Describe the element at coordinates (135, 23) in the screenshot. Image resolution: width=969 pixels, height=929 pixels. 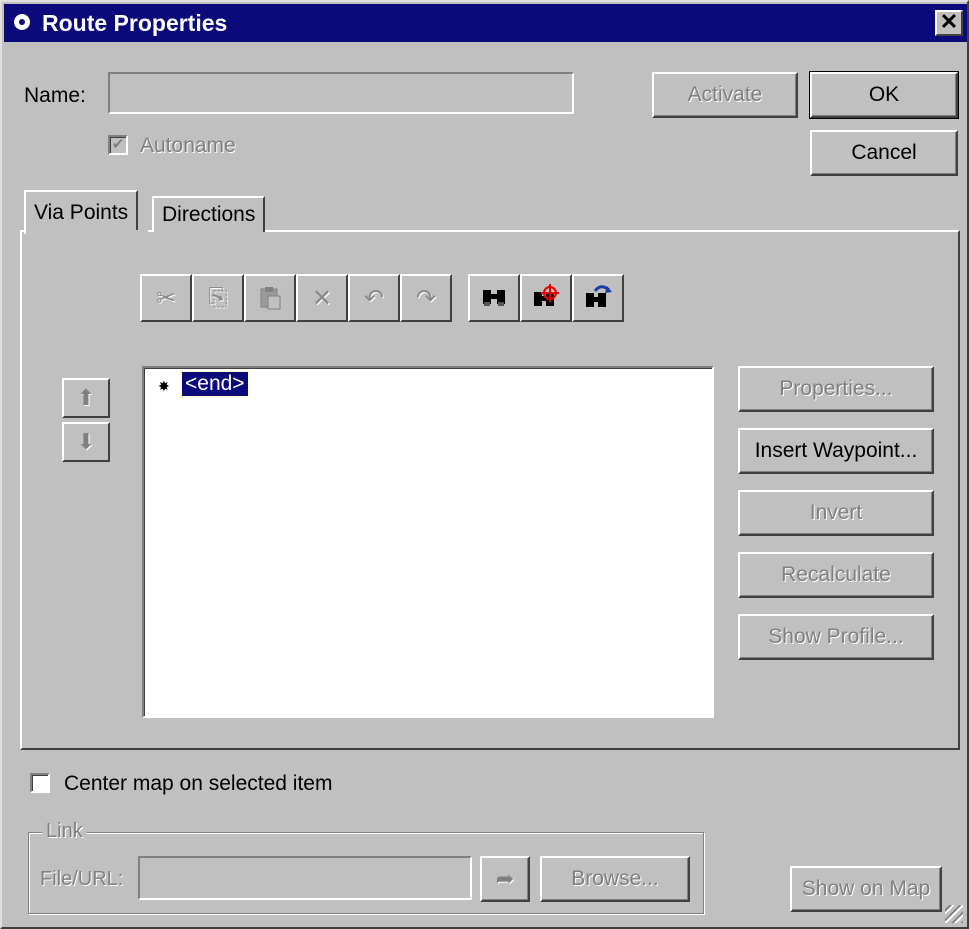
I see `window-title: Route Properties` at that location.